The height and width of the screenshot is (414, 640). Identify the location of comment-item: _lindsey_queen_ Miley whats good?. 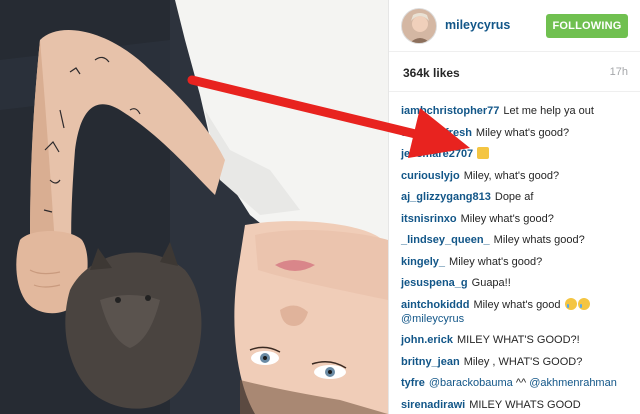
(516, 240).